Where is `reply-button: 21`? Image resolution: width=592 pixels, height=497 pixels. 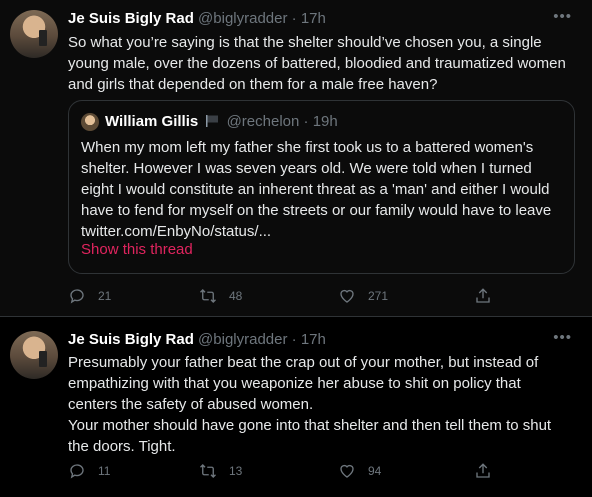 reply-button: 21 is located at coordinates (89, 296).